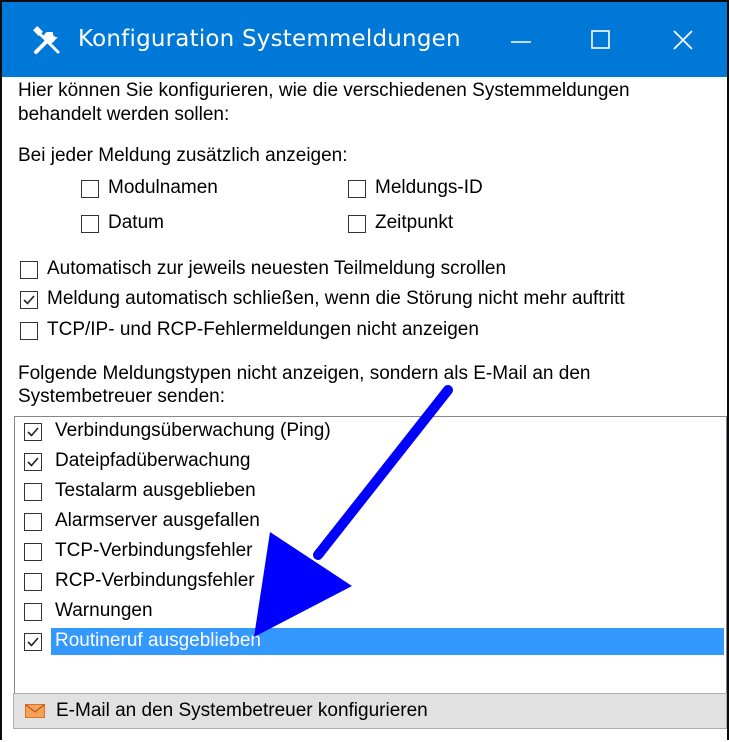  I want to click on list-item: Dateipfadüberwachung, so click(370, 462).